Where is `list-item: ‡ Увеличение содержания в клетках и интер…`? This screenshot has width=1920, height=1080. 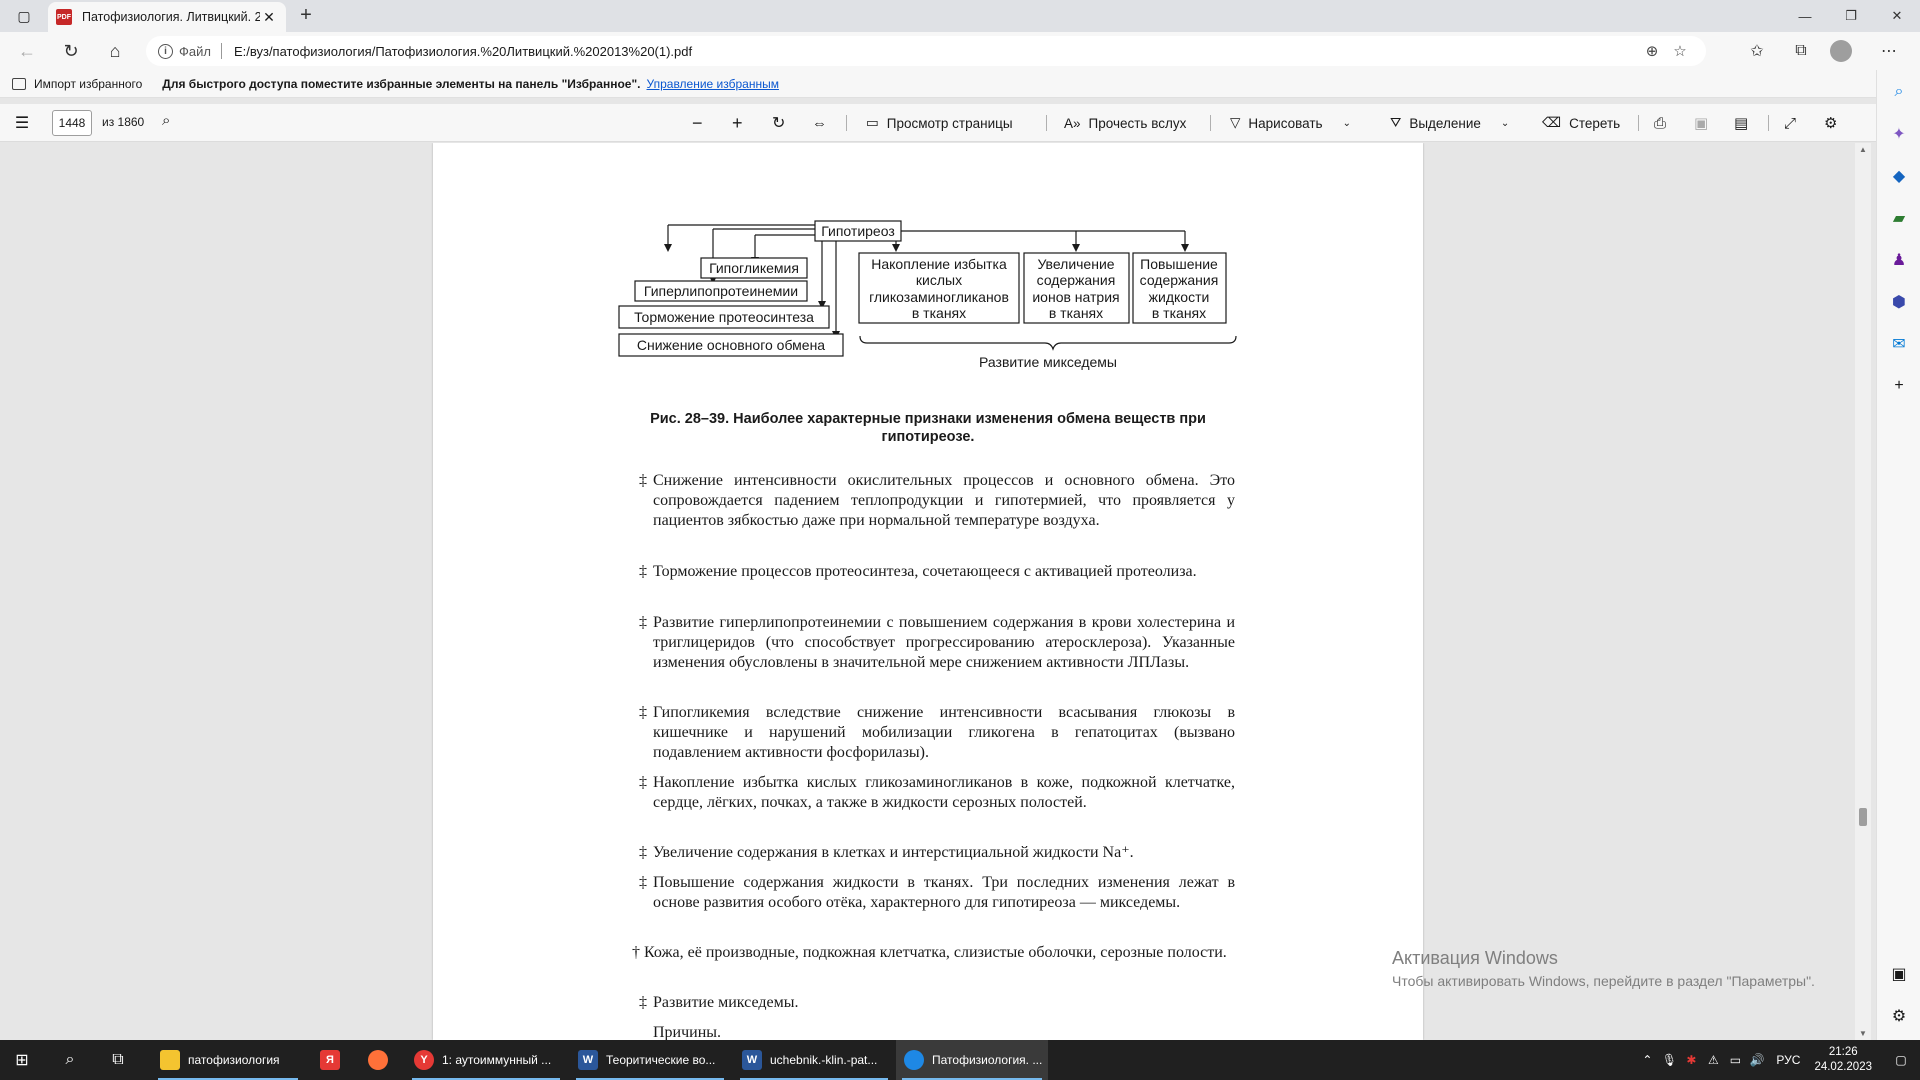
list-item: ‡ Увеличение содержания в клетках и интер… is located at coordinates (886, 852).